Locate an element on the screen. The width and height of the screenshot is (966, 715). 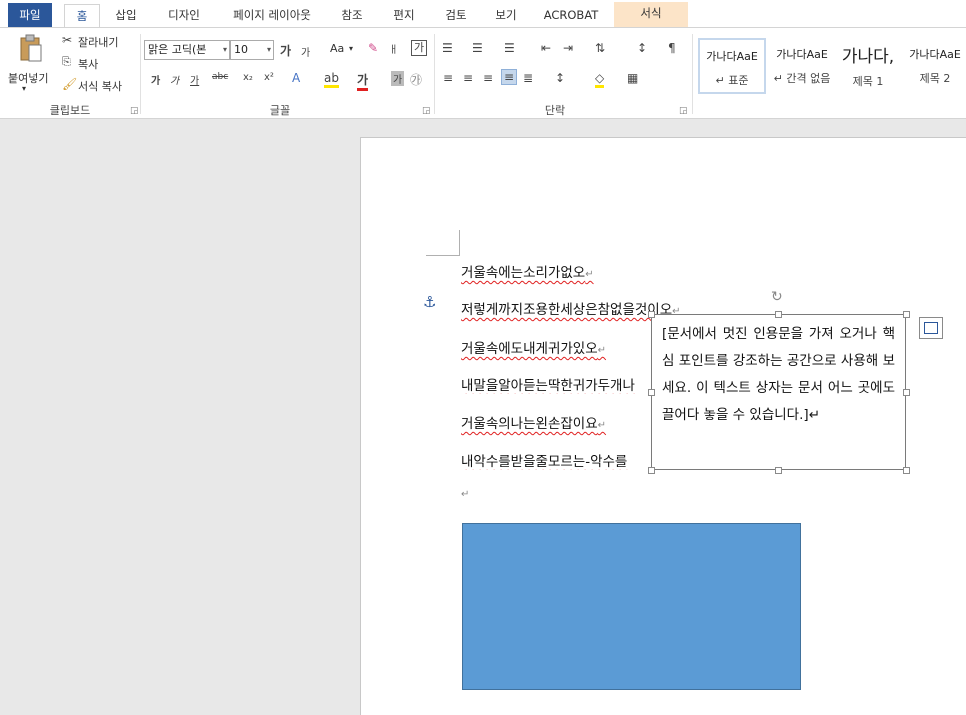
subscript-icon: x₂ is located at coordinates (248, 77).